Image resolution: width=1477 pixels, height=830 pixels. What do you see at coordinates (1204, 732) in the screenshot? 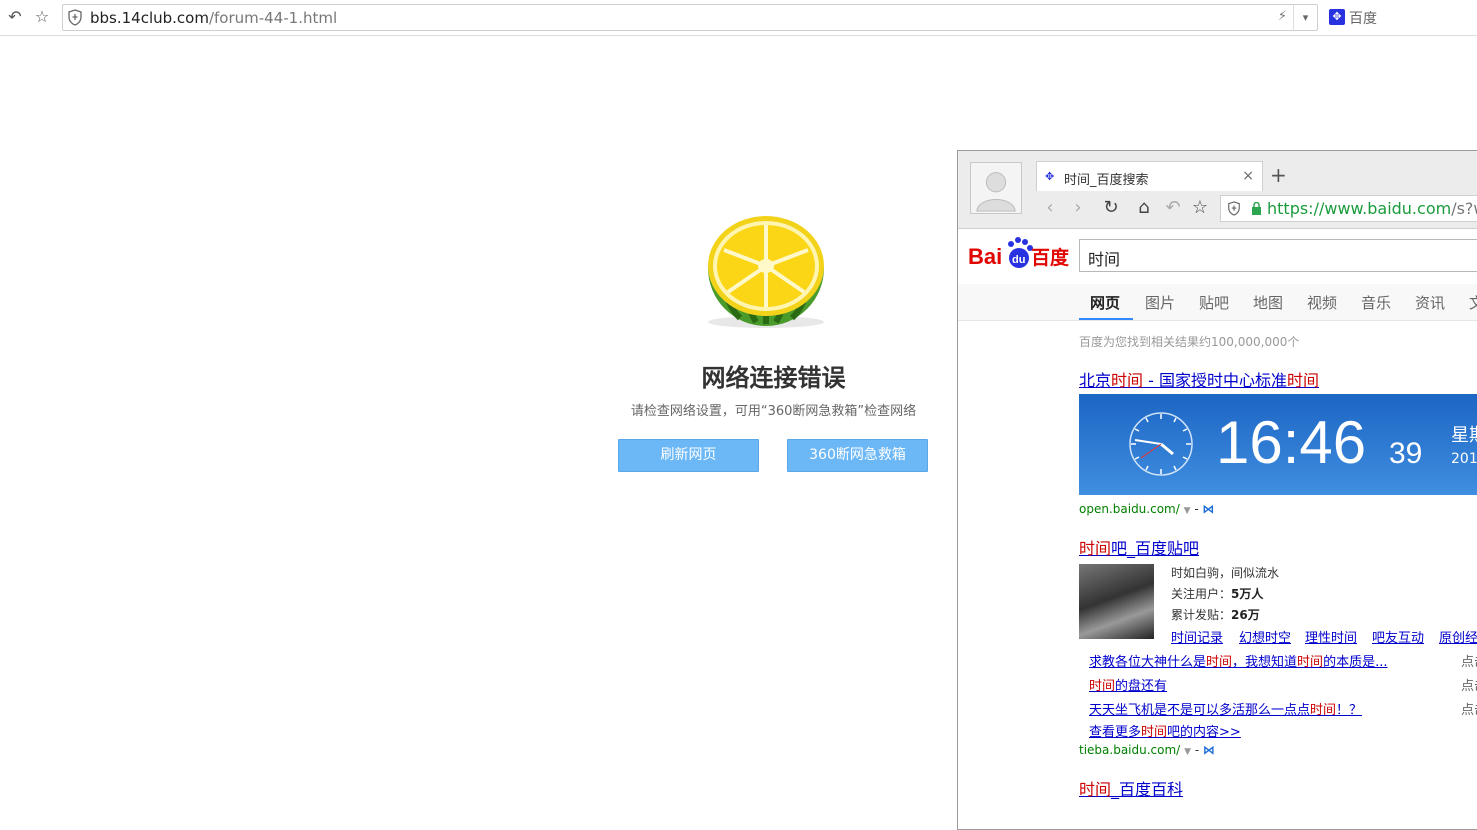
I see `more-text: 吧的内容>>` at bounding box center [1204, 732].